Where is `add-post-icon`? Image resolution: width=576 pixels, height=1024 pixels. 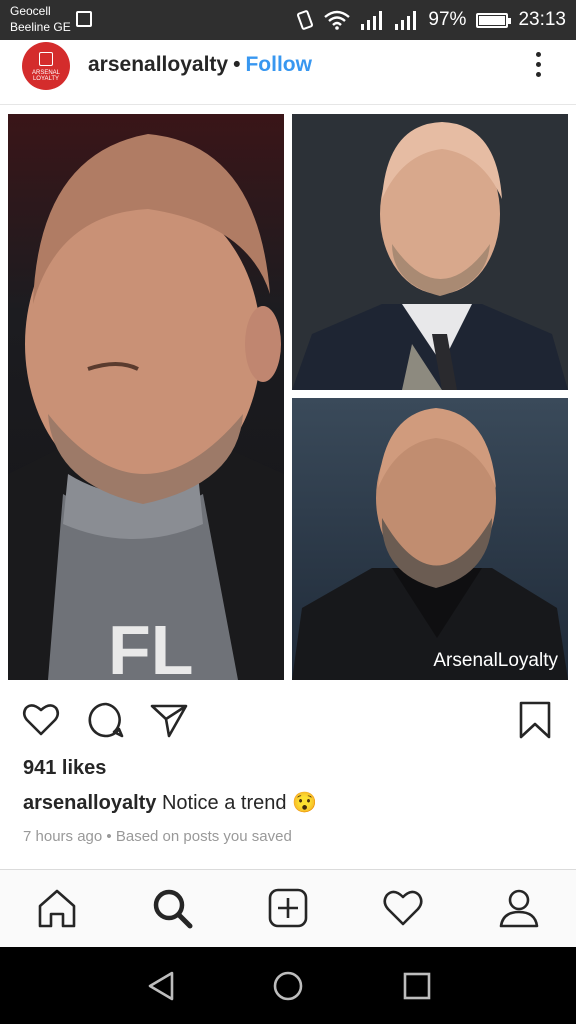
add-post-icon is located at coordinates (288, 908).